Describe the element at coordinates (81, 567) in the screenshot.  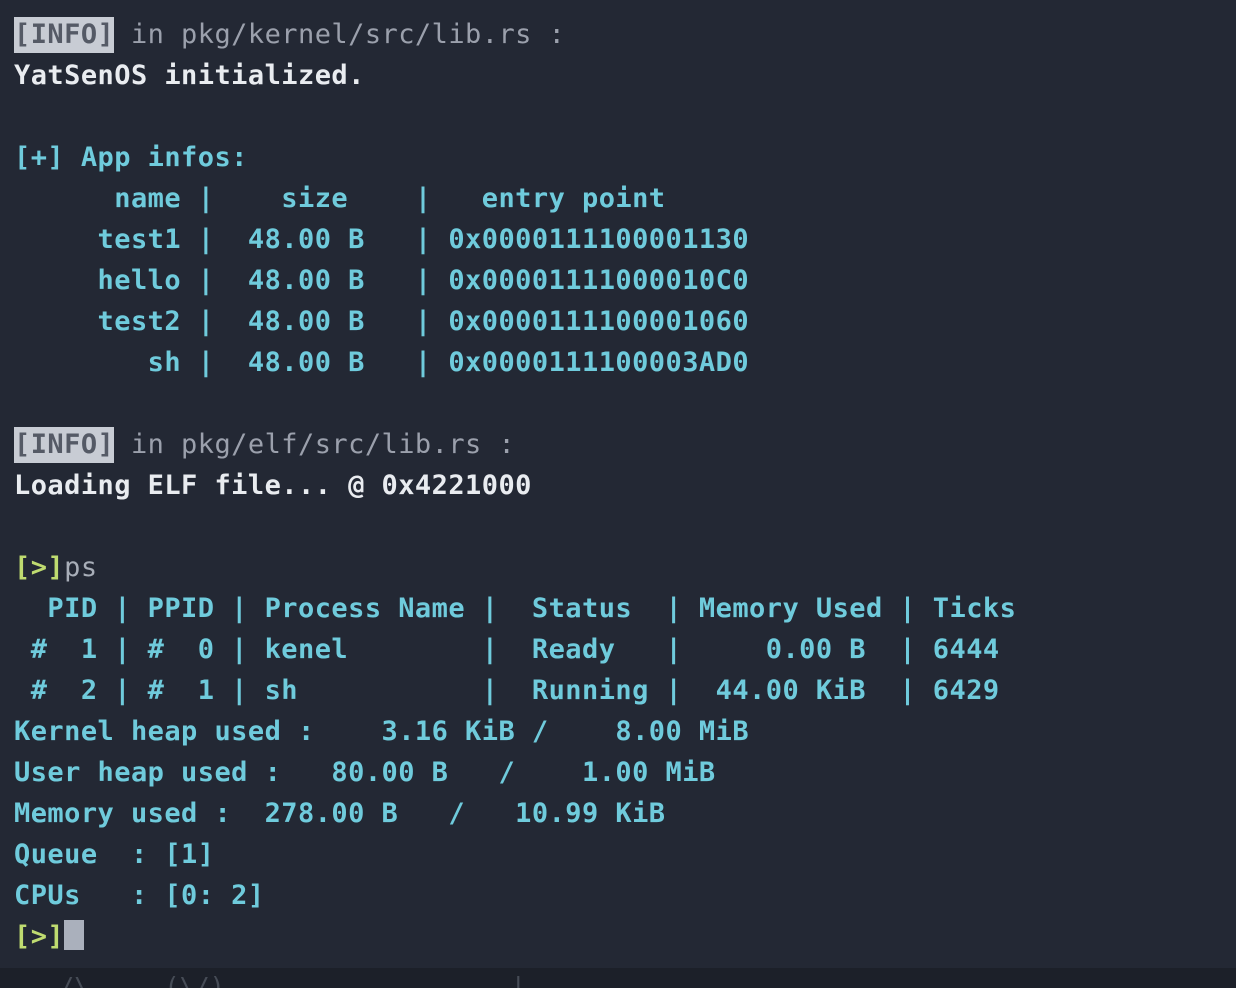
I see `command-text: ps` at that location.